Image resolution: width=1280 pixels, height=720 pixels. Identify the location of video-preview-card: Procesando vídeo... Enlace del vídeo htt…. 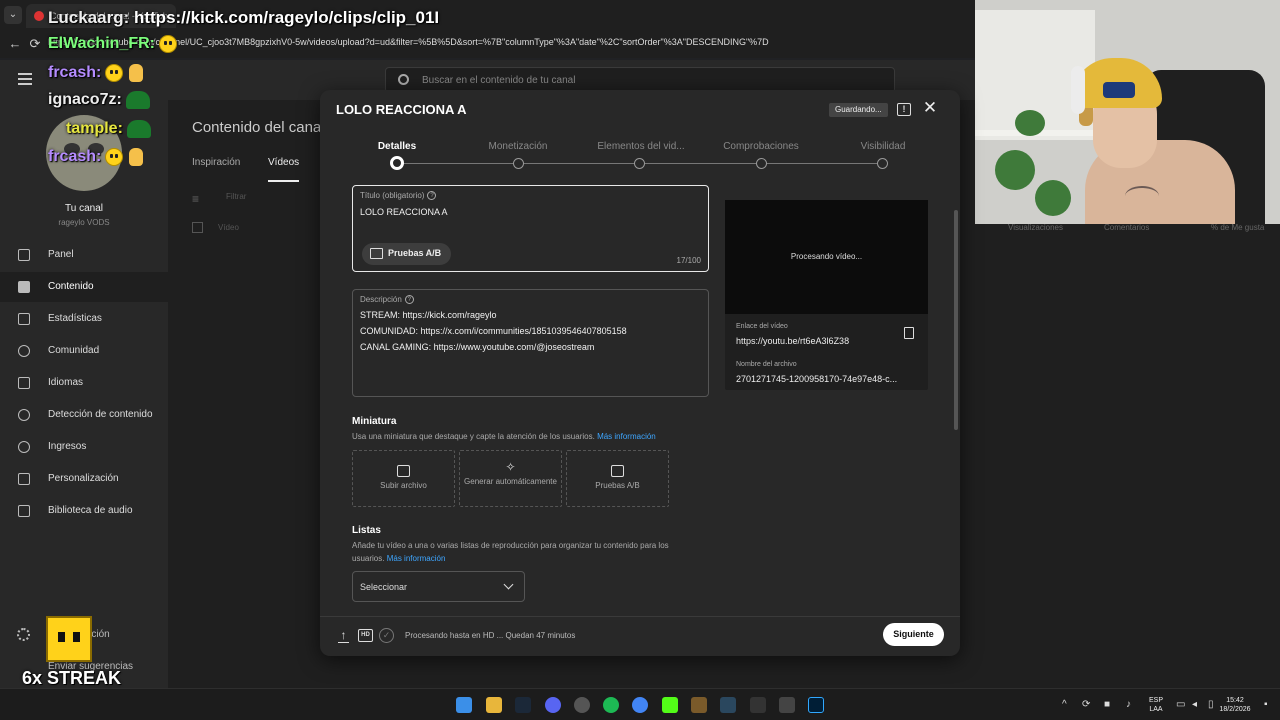
(826, 295).